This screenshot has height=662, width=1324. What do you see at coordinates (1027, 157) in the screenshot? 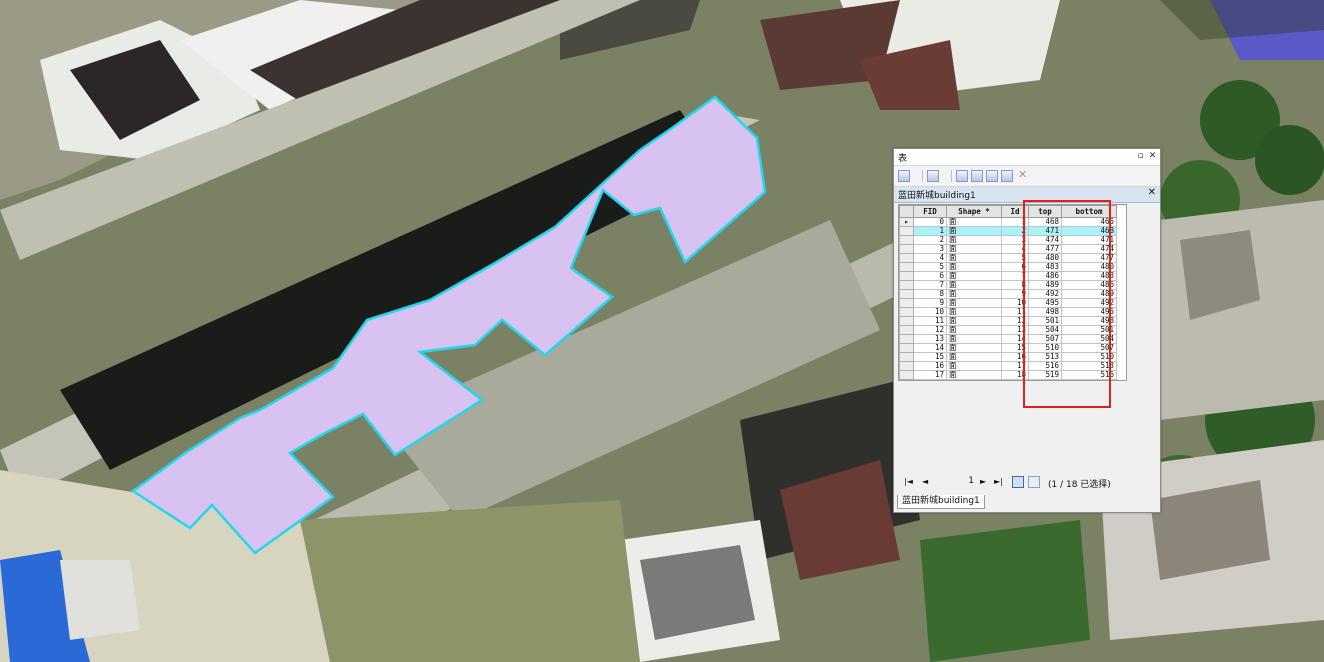
I see `window-titlebar: 表 ▫ ✕` at bounding box center [1027, 157].